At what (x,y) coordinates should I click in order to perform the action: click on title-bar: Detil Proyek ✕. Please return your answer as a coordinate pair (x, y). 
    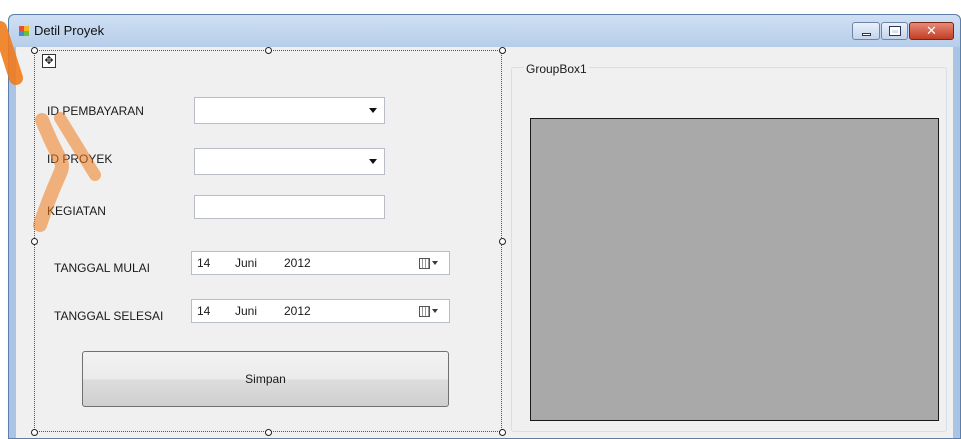
    Looking at the image, I should click on (484, 31).